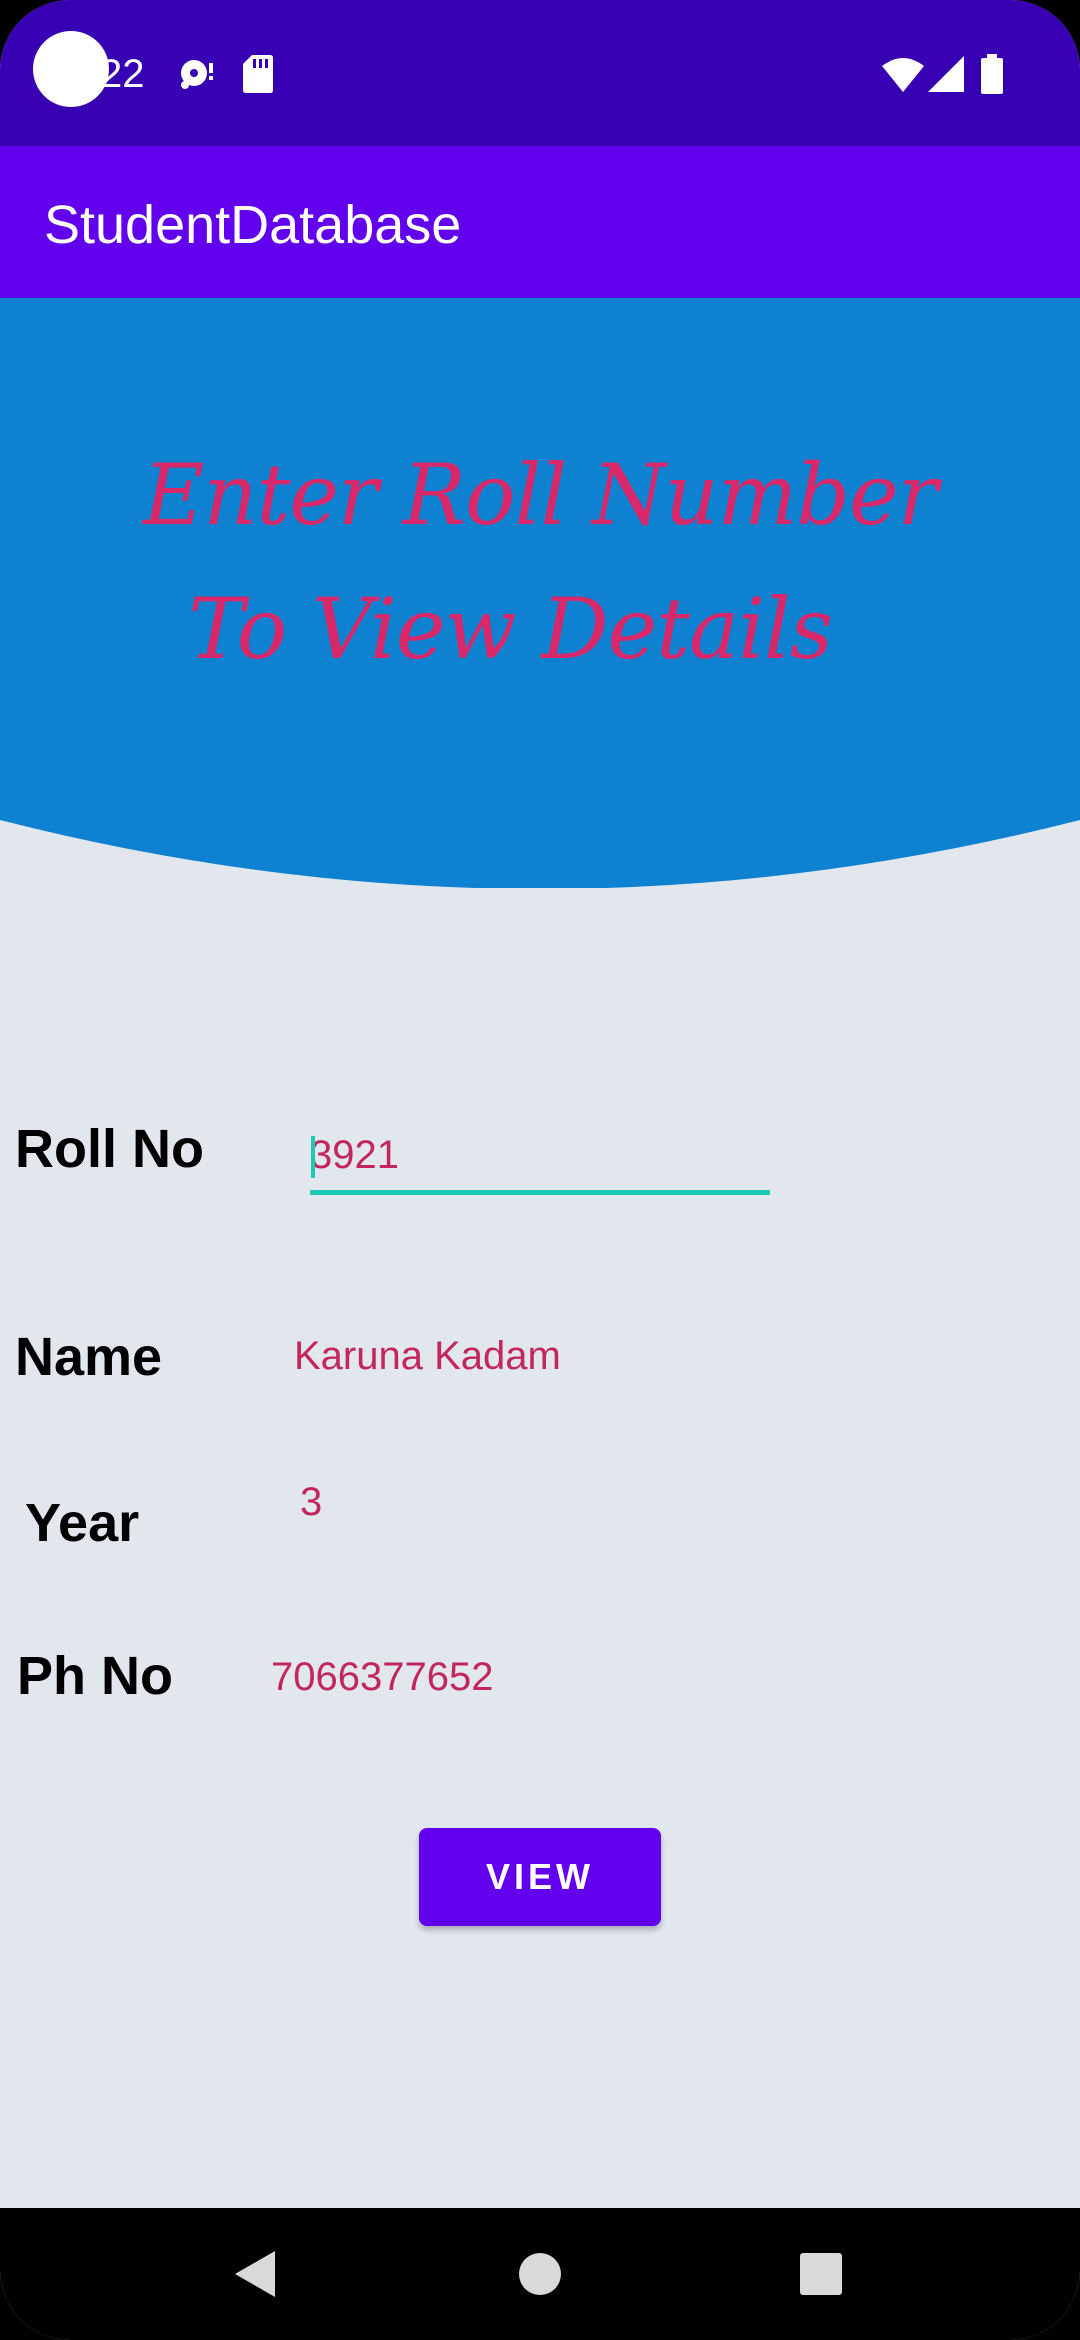 The height and width of the screenshot is (2340, 1080). Describe the element at coordinates (382, 1677) in the screenshot. I see `phone-value: 7066377652` at that location.